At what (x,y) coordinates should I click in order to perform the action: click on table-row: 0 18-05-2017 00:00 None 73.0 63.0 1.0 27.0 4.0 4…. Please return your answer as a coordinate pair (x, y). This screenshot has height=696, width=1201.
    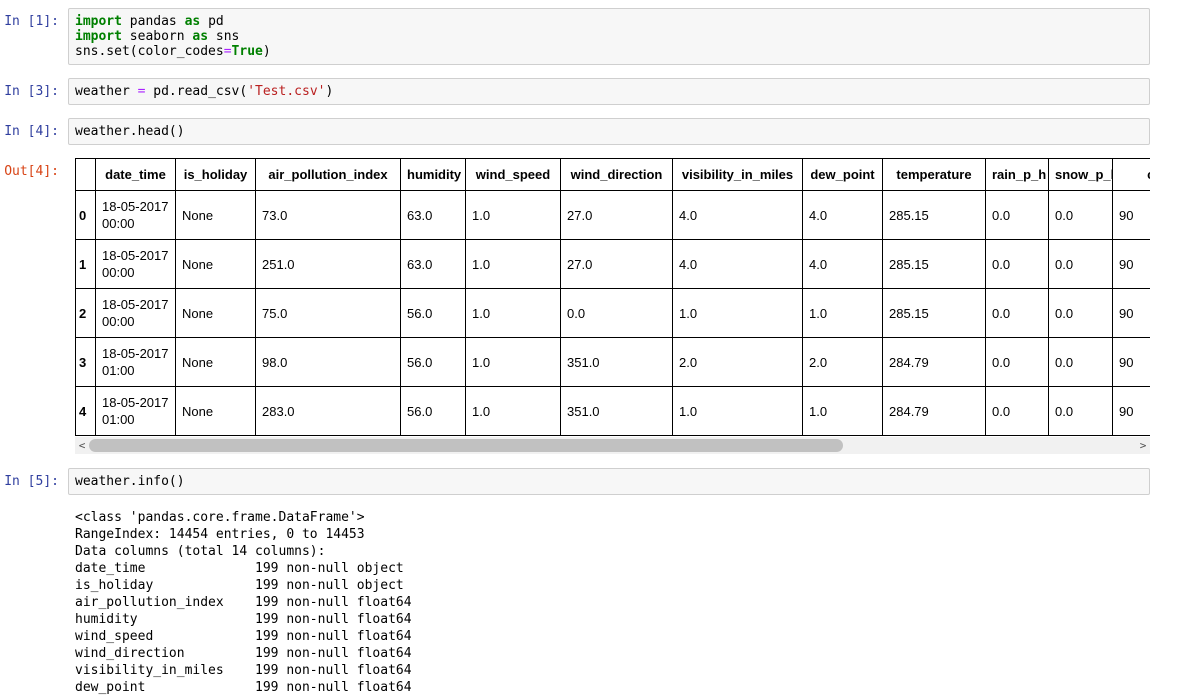
    Looking at the image, I should click on (612, 215).